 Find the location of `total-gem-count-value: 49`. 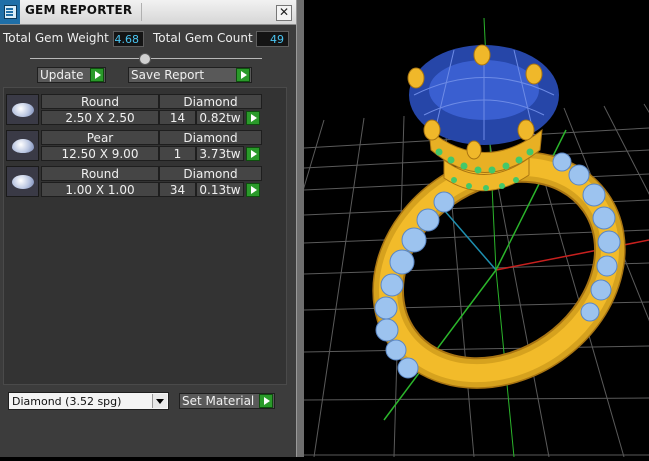

total-gem-count-value: 49 is located at coordinates (272, 39).